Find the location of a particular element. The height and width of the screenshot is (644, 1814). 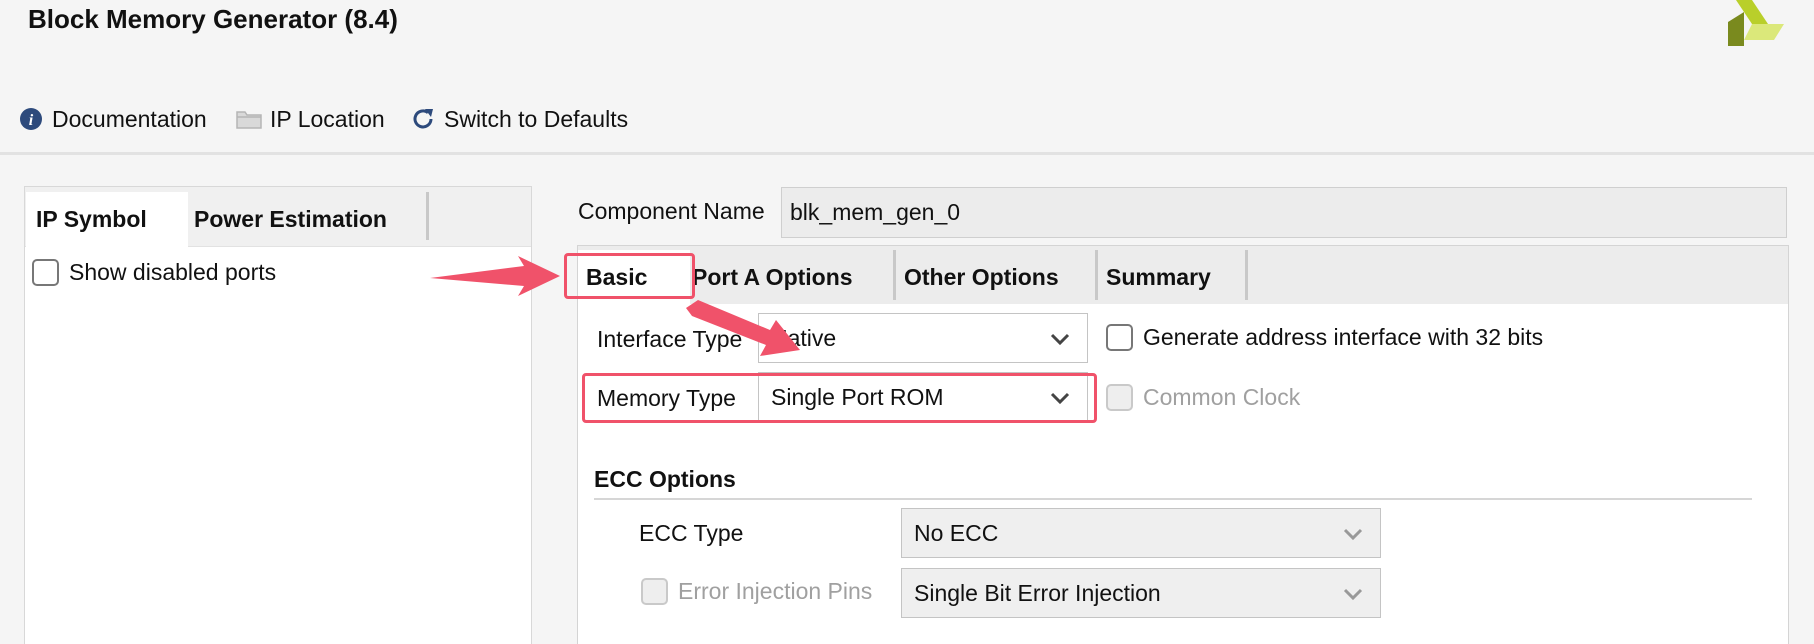

component-name-input is located at coordinates (1284, 212).